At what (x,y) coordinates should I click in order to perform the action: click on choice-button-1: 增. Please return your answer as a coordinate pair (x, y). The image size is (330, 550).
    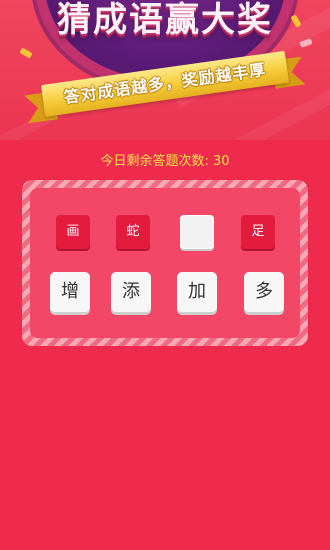
    Looking at the image, I should click on (70, 292).